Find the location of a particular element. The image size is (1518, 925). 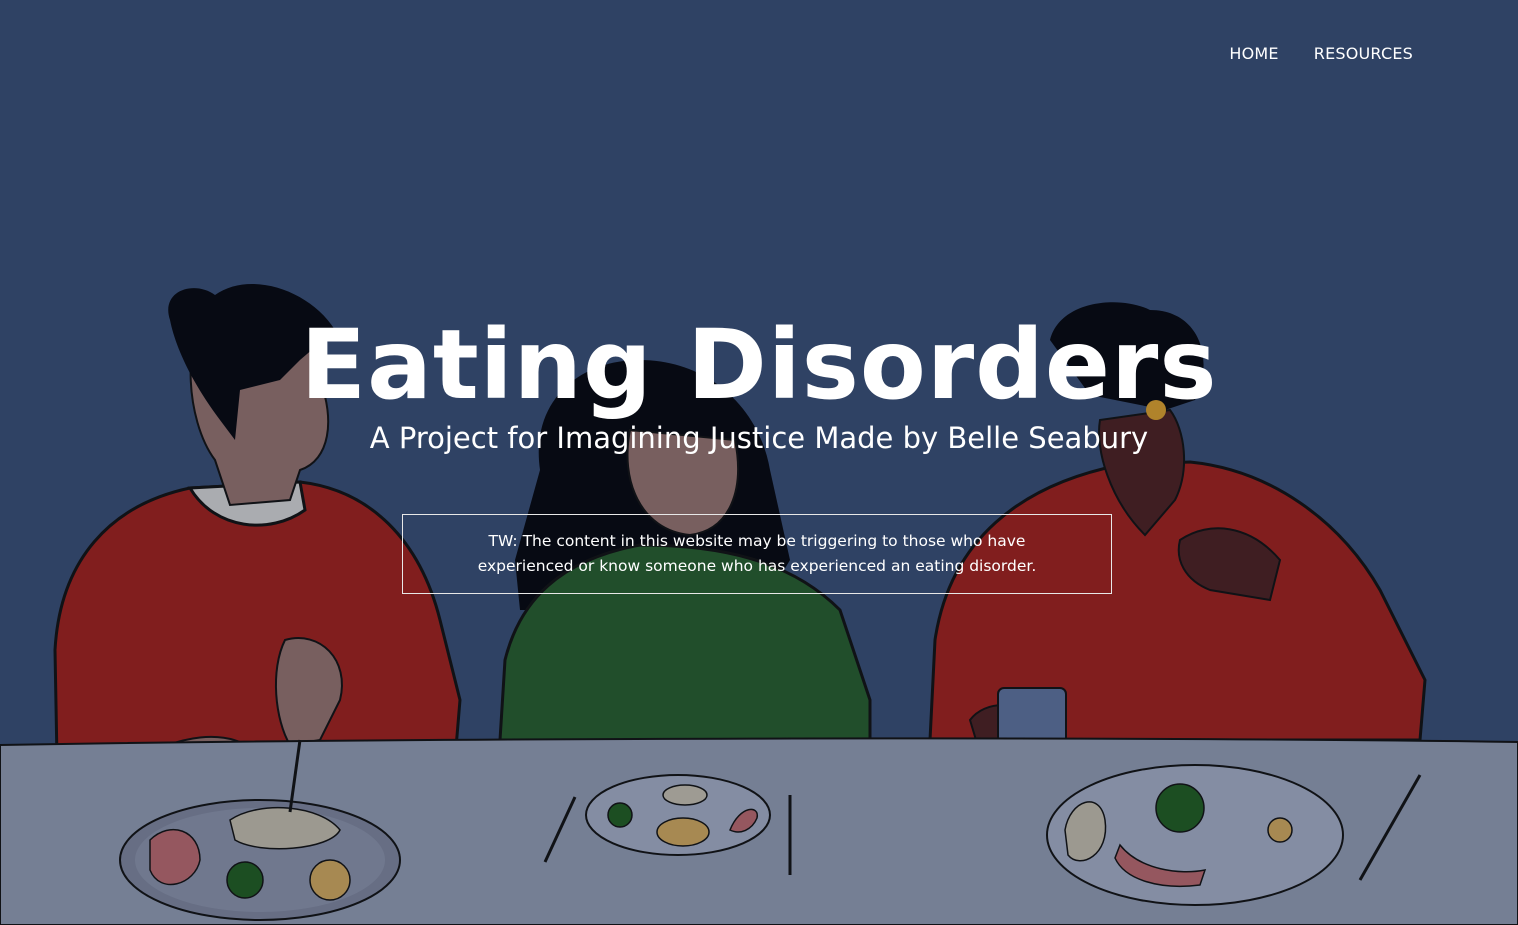

nav-home-link: HOME is located at coordinates (1253, 53).